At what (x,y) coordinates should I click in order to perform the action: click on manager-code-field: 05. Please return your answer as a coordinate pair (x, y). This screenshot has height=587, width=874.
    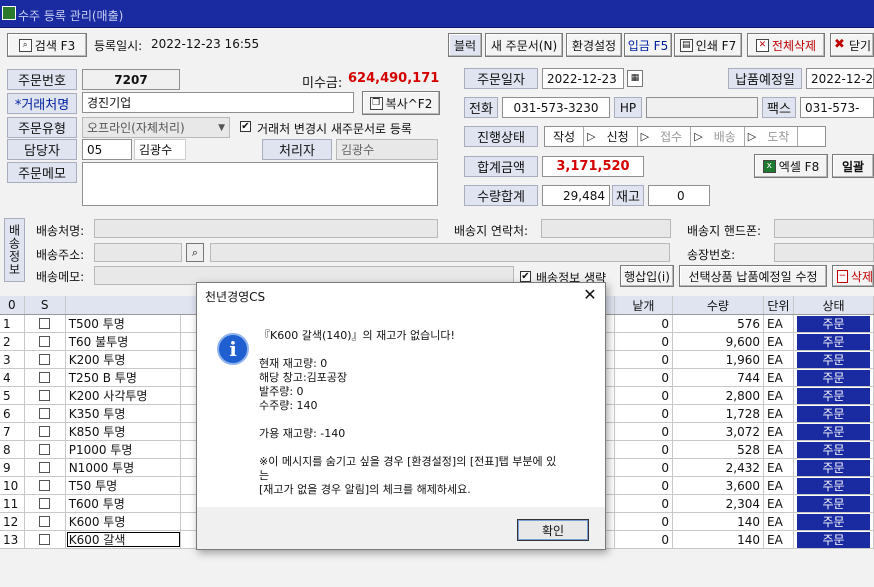
    Looking at the image, I should click on (107, 149).